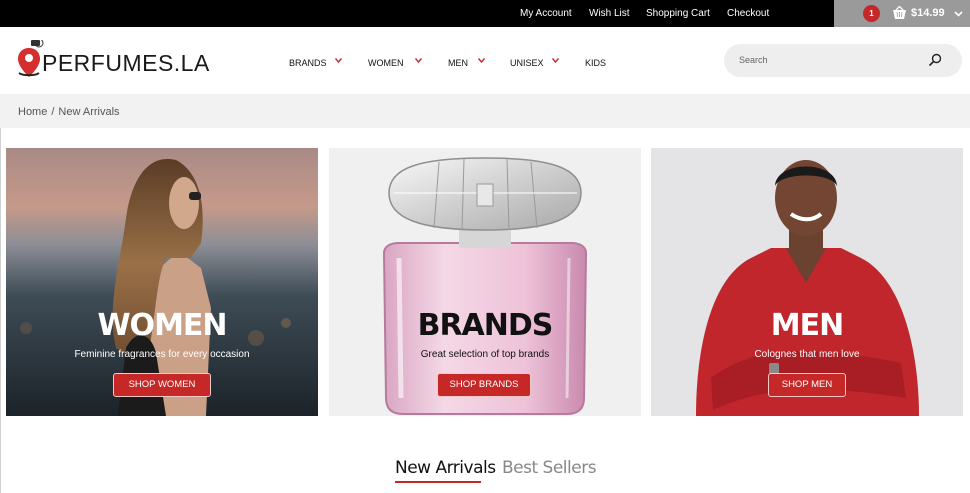  I want to click on breadcrumb-bar: Home / New Arrivals, so click(485, 111).